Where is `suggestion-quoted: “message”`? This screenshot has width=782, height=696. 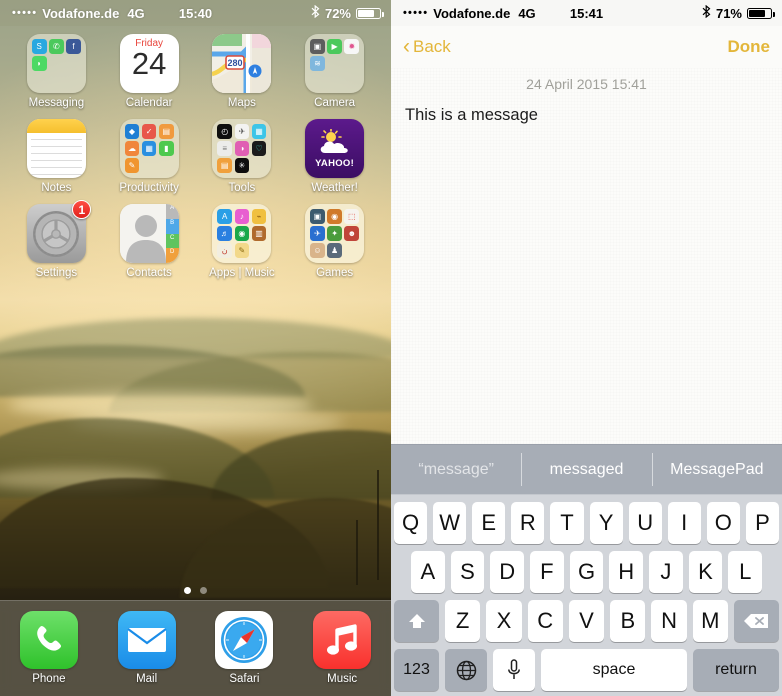
suggestion-quoted: “message” is located at coordinates (456, 469).